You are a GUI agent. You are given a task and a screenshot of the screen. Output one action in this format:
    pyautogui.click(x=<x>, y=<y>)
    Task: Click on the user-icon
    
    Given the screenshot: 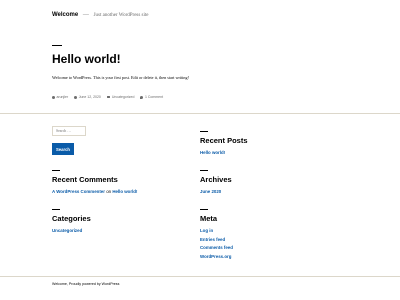 What is the action you would take?
    pyautogui.click(x=53, y=97)
    